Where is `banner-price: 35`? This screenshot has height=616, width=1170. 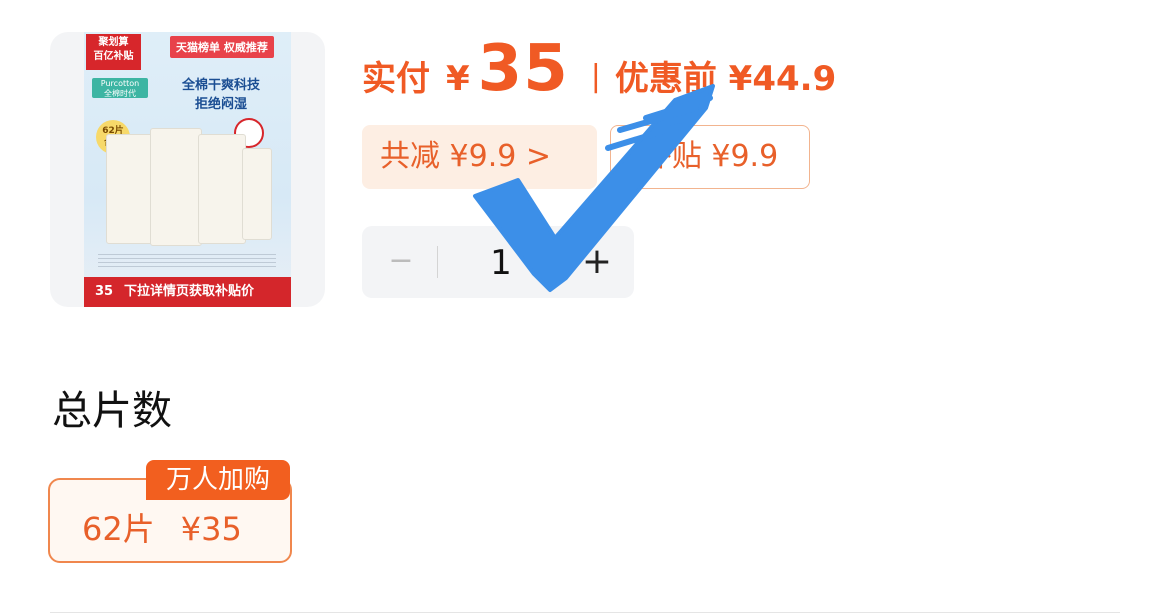
banner-price: 35 is located at coordinates (104, 291).